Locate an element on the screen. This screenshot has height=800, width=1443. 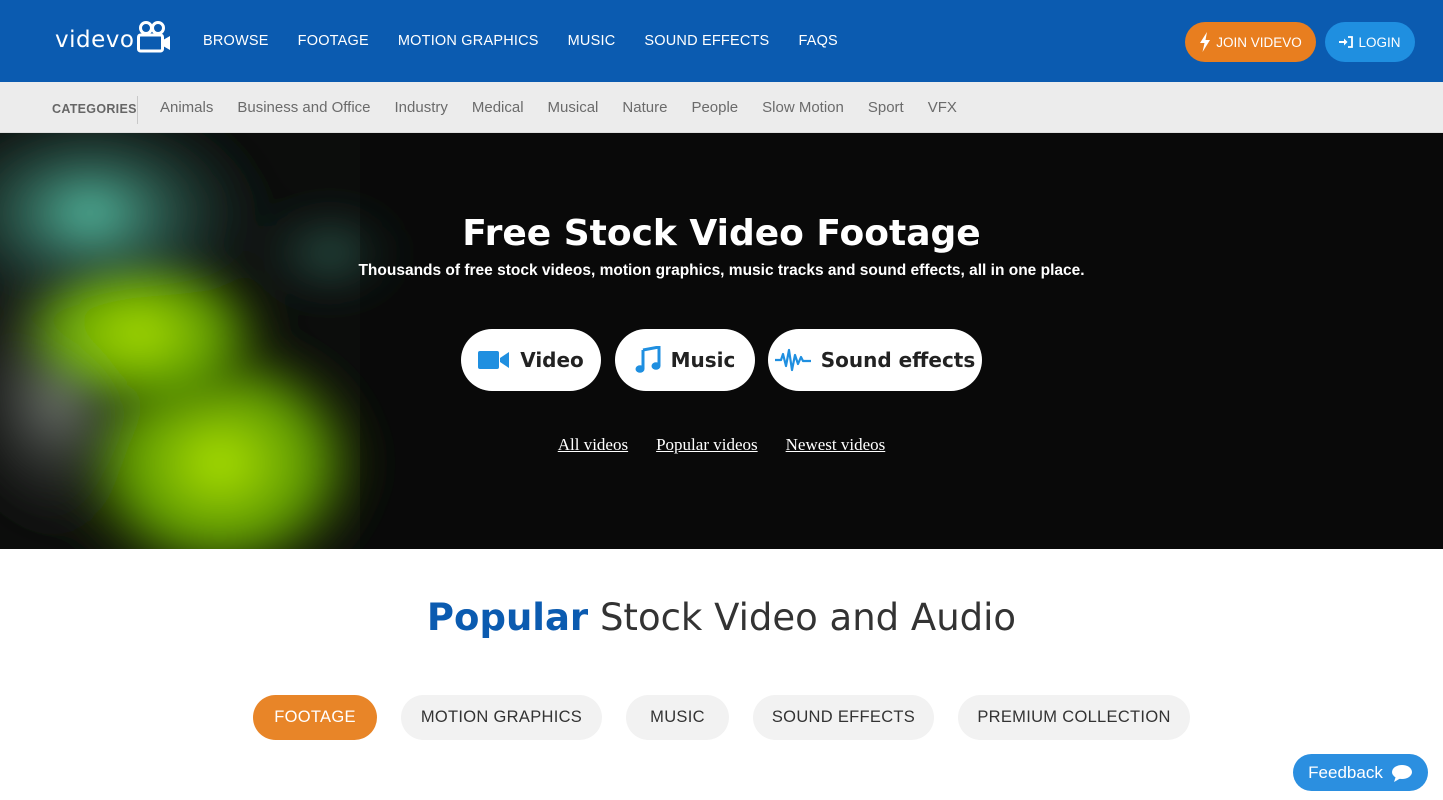
sound-effects-button-label: Sound effects is located at coordinates (898, 360).